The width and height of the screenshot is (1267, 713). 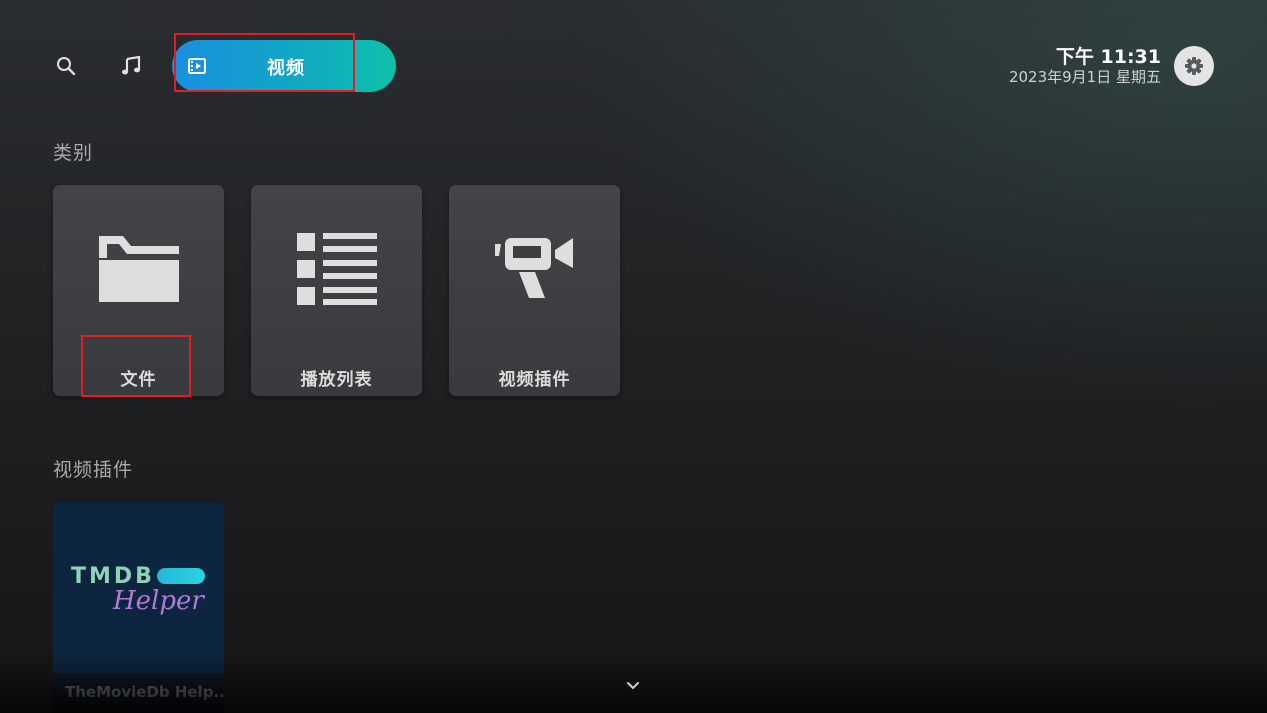 What do you see at coordinates (633, 686) in the screenshot?
I see `chevron-down-icon` at bounding box center [633, 686].